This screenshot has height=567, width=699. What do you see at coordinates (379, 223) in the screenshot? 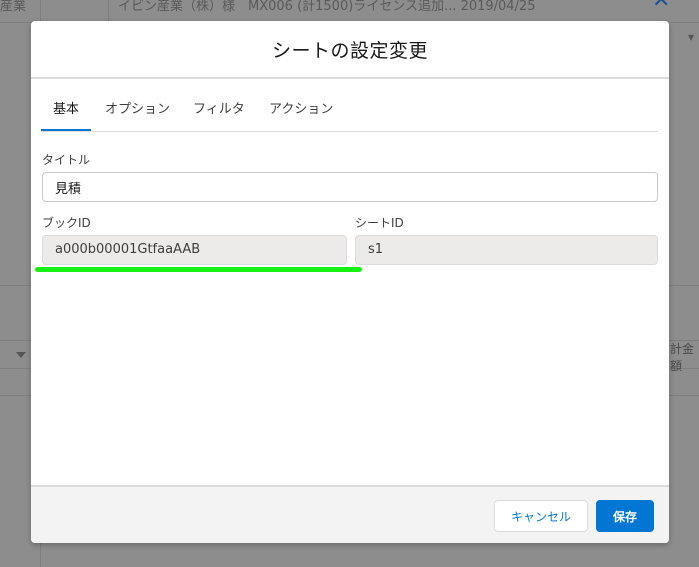
I see `sheet-id-label: シートID` at bounding box center [379, 223].